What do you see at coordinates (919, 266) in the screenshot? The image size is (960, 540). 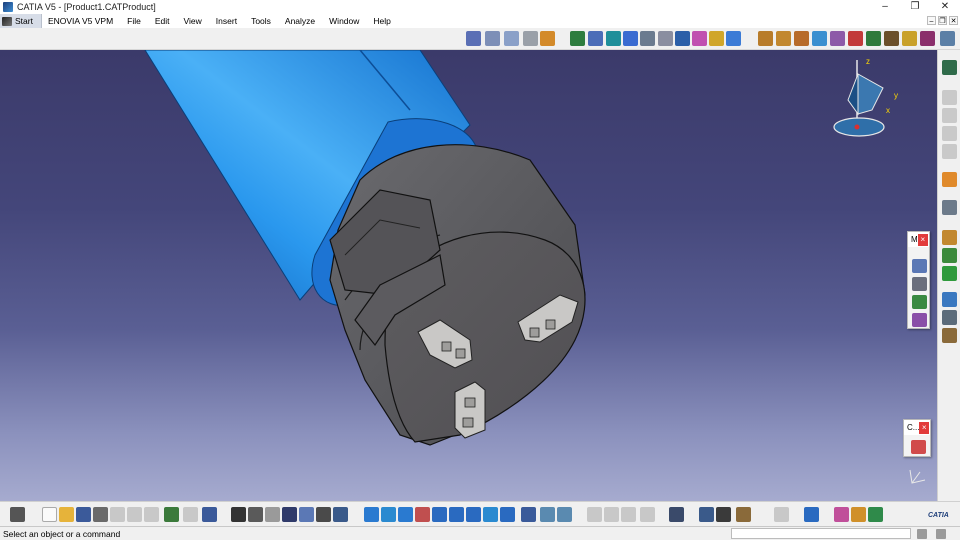 I see `manipulation-icon` at bounding box center [919, 266].